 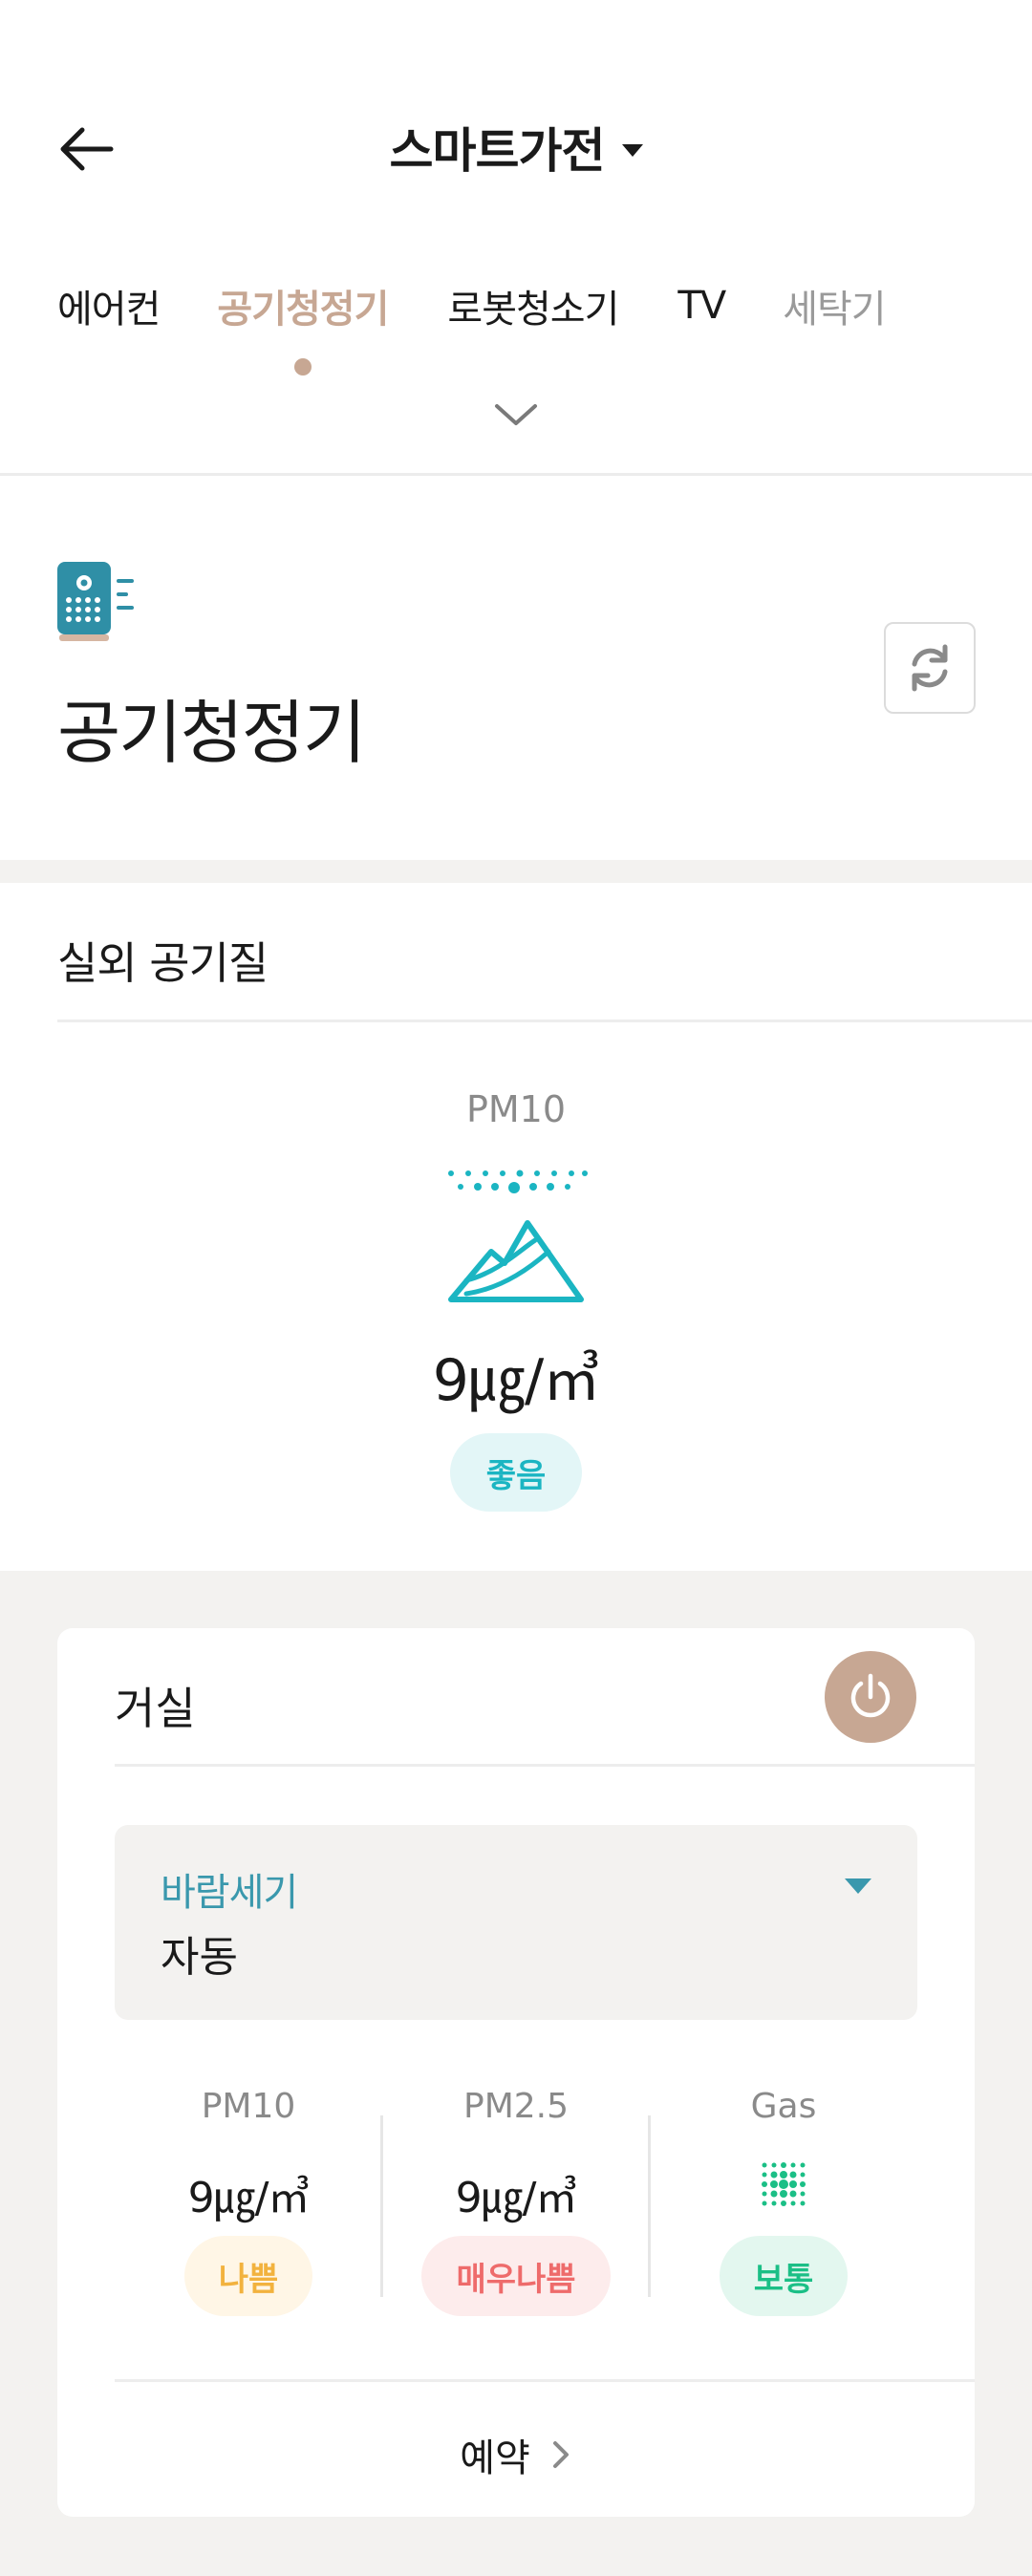 I want to click on status-badge: 보통, so click(x=784, y=2276).